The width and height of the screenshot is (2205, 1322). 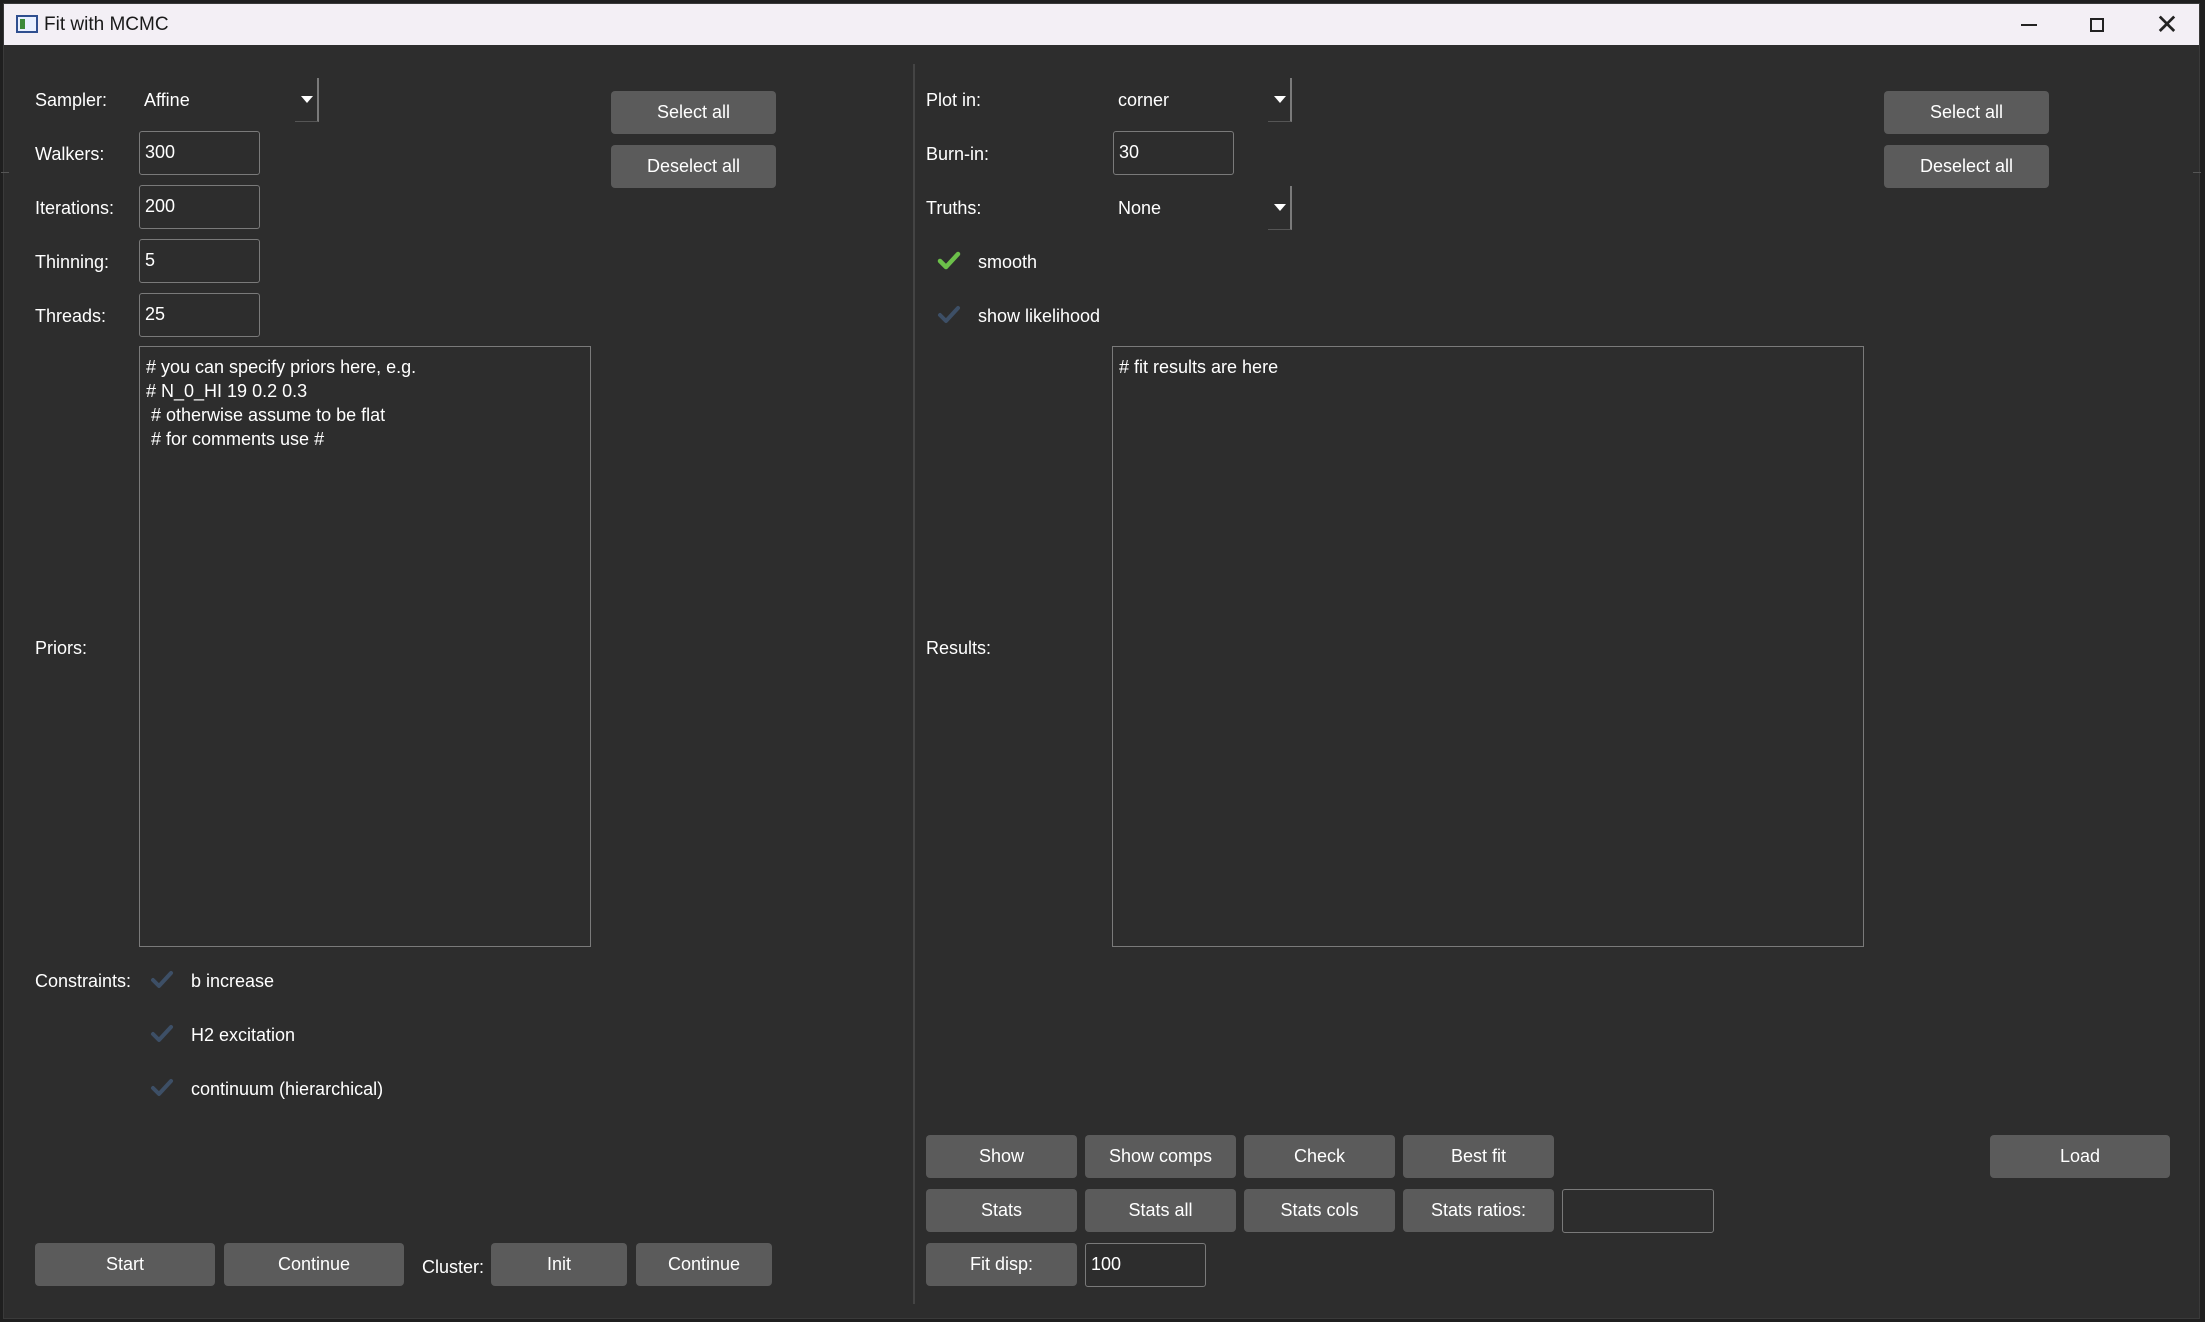 What do you see at coordinates (287, 1089) in the screenshot?
I see `continuum-label: continuum (hierarchical)` at bounding box center [287, 1089].